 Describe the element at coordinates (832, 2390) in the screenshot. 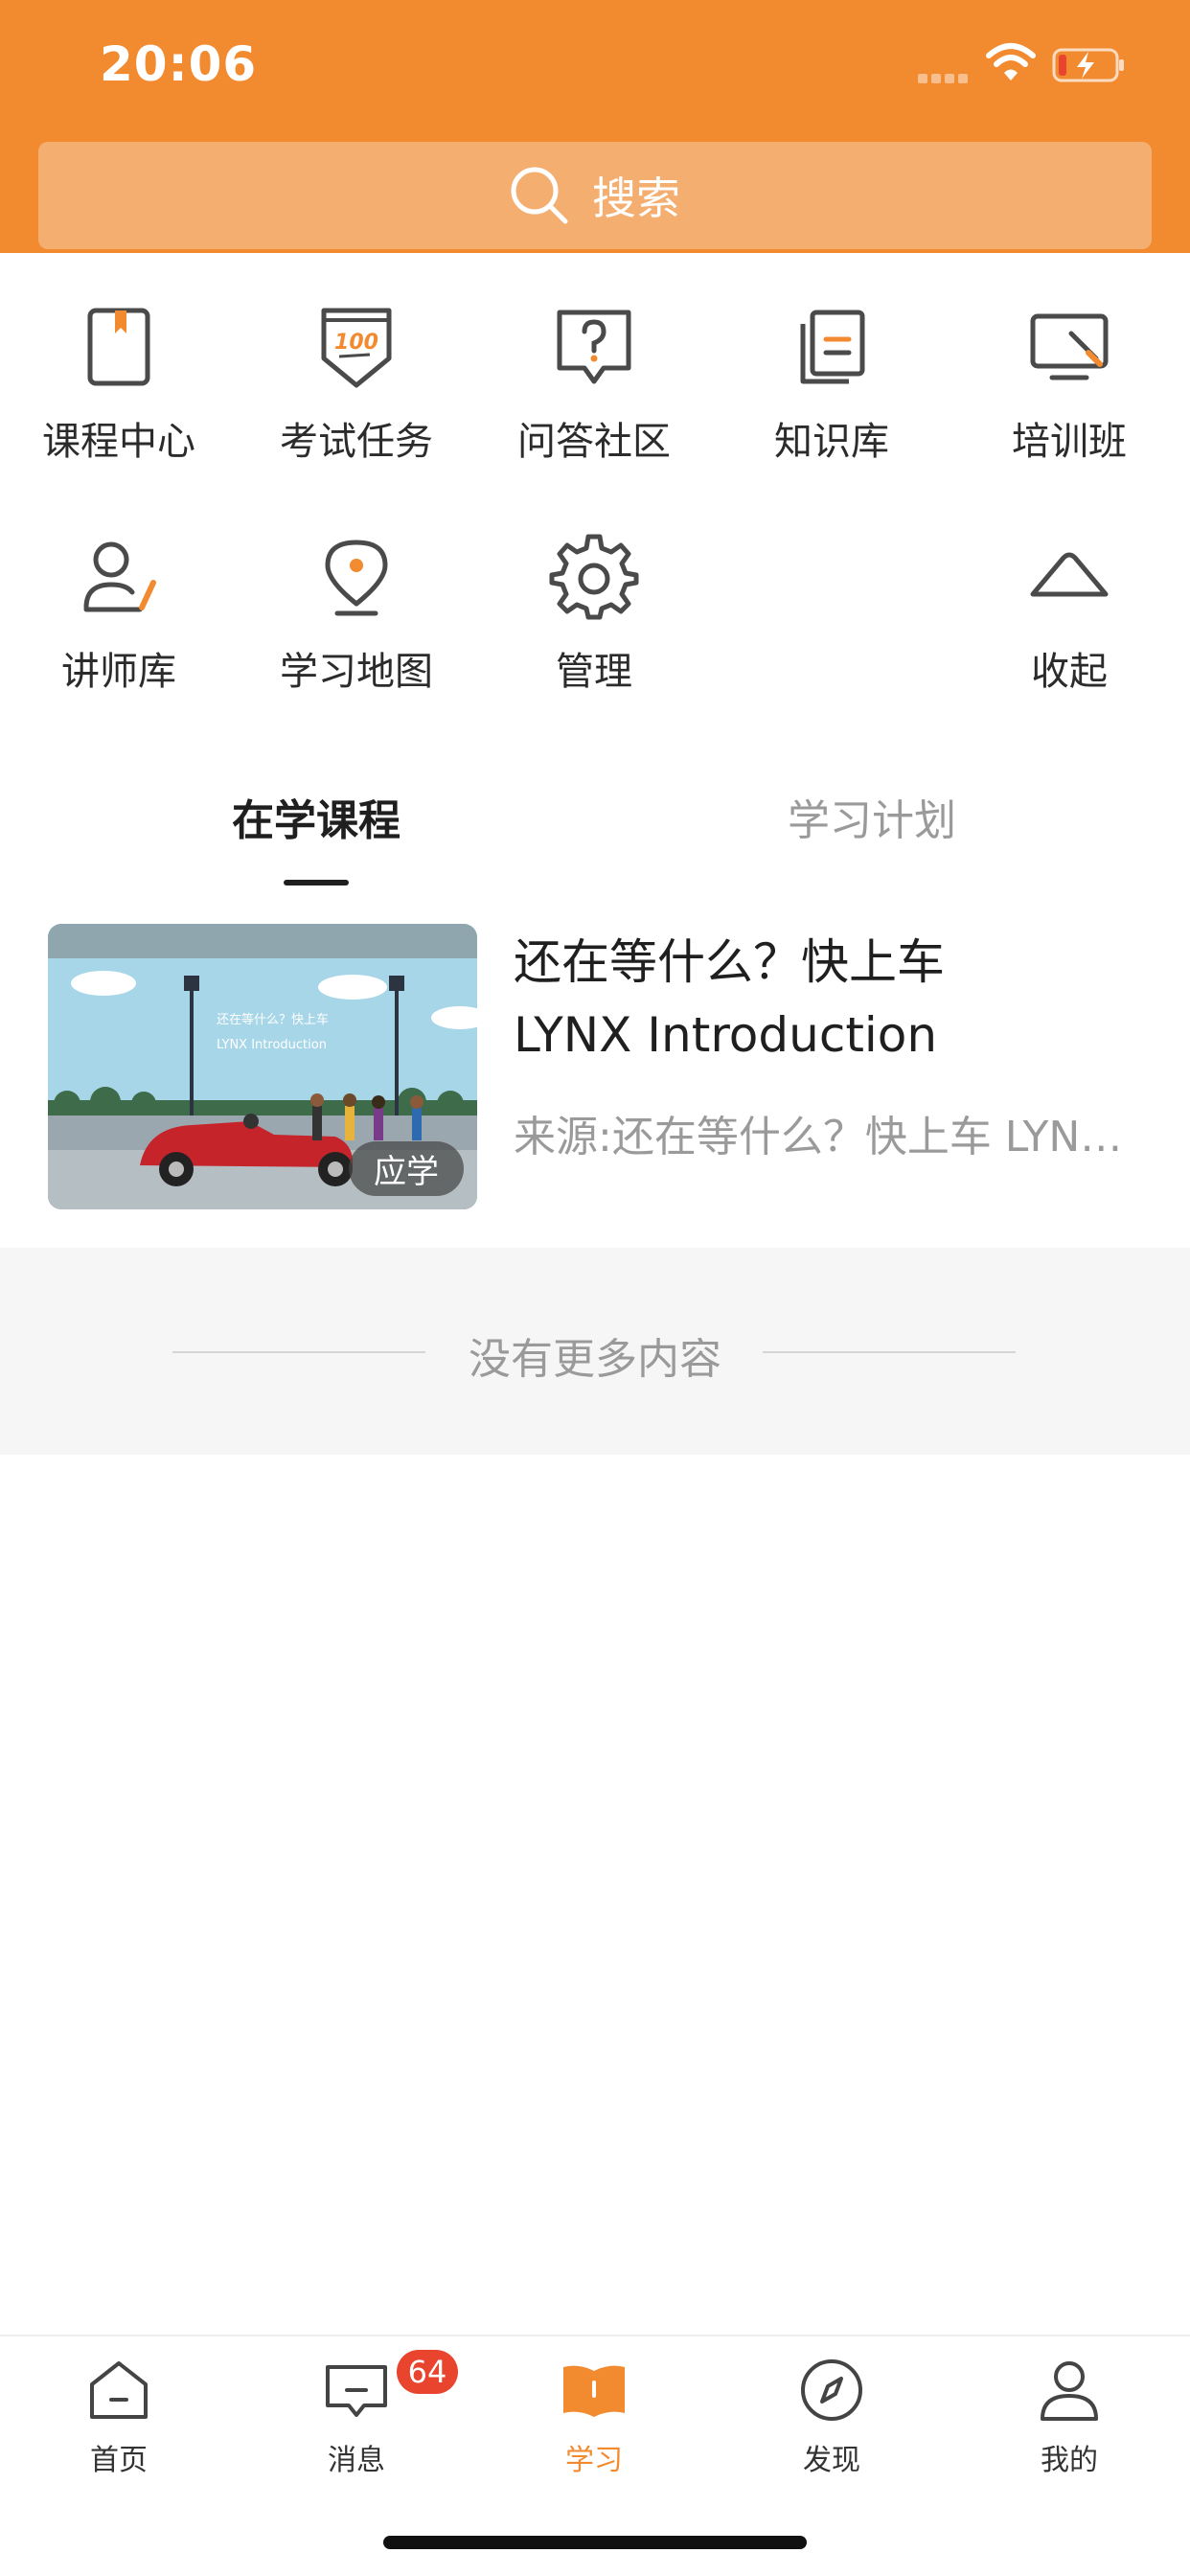

I see `compass-icon` at that location.